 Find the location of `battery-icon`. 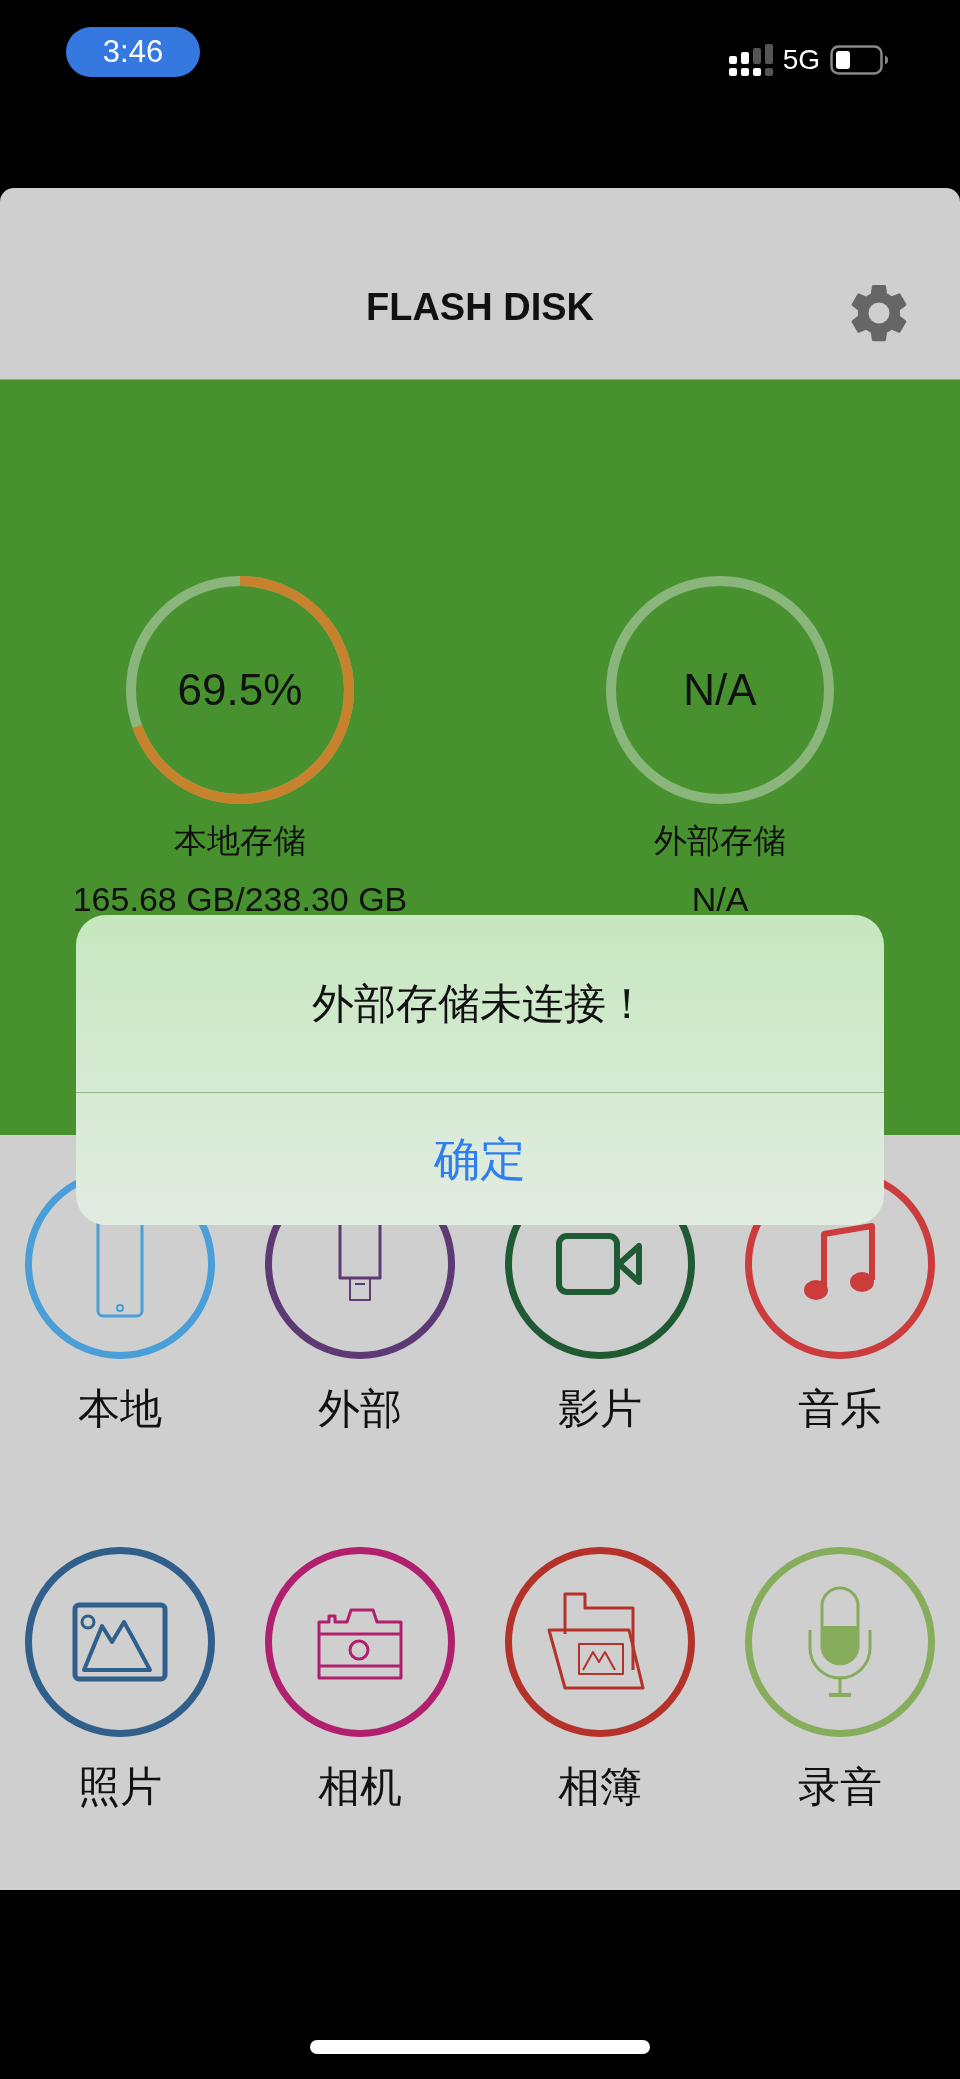

battery-icon is located at coordinates (859, 60).